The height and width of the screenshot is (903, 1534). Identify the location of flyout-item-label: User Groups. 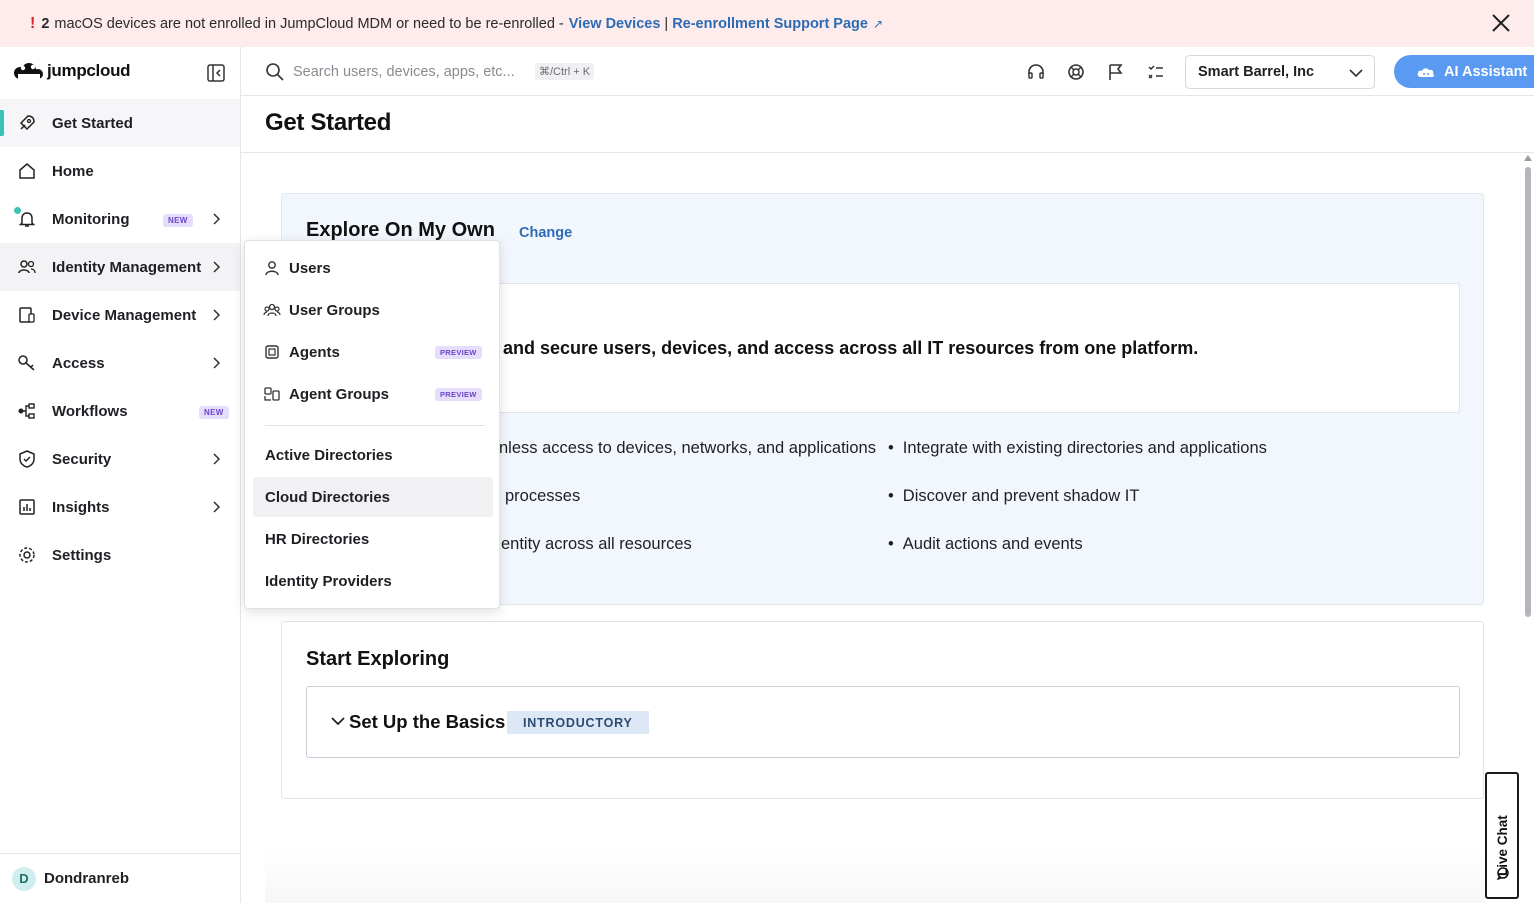
(334, 310).